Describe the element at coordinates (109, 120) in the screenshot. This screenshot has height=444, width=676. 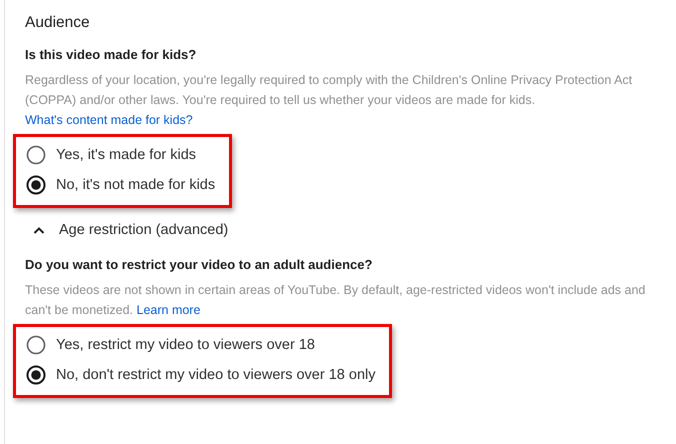
I see `help-link: What's content made for kids?` at that location.